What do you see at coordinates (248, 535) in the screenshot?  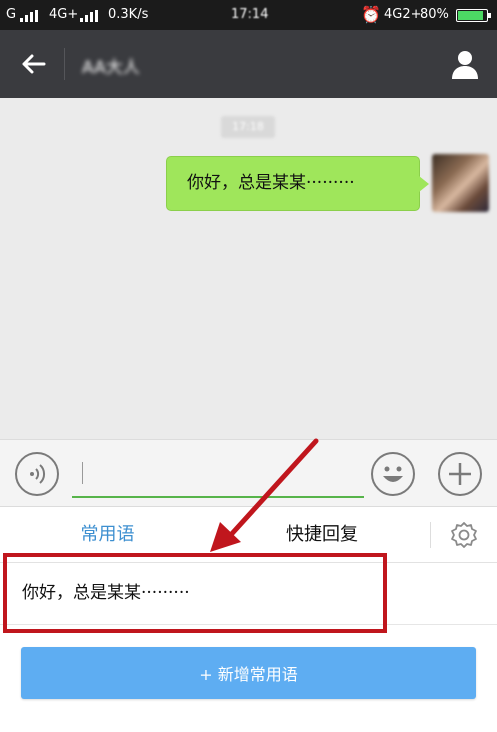 I see `panel-tabs: 常用语 快捷回复` at bounding box center [248, 535].